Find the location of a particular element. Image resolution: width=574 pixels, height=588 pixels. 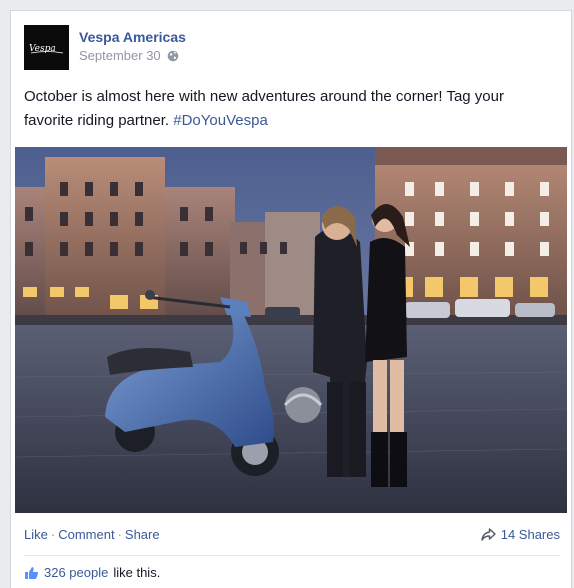

thumbs-up-icon is located at coordinates (32, 572).